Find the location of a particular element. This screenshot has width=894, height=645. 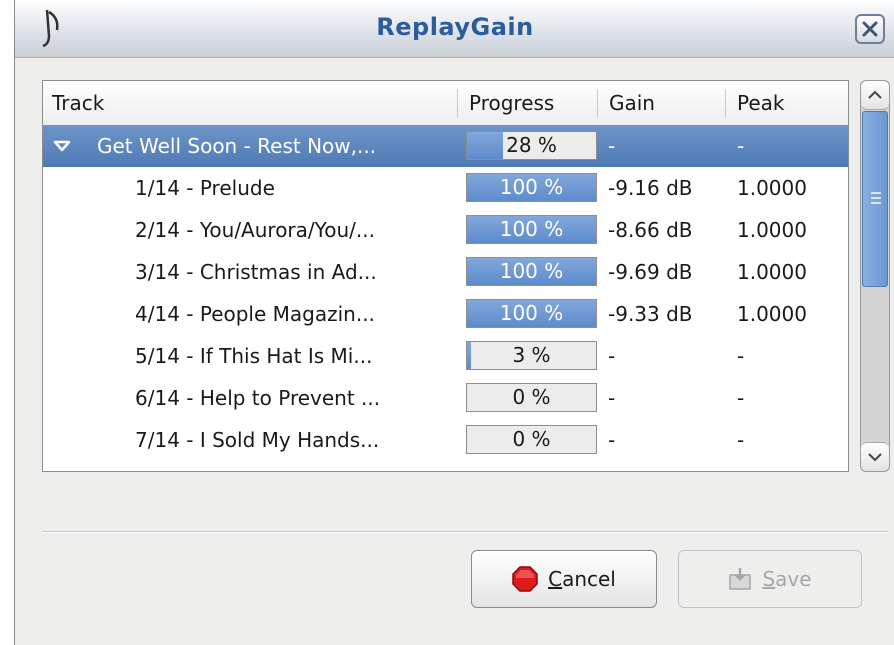

cancel-mnemonic: C is located at coordinates (555, 579).